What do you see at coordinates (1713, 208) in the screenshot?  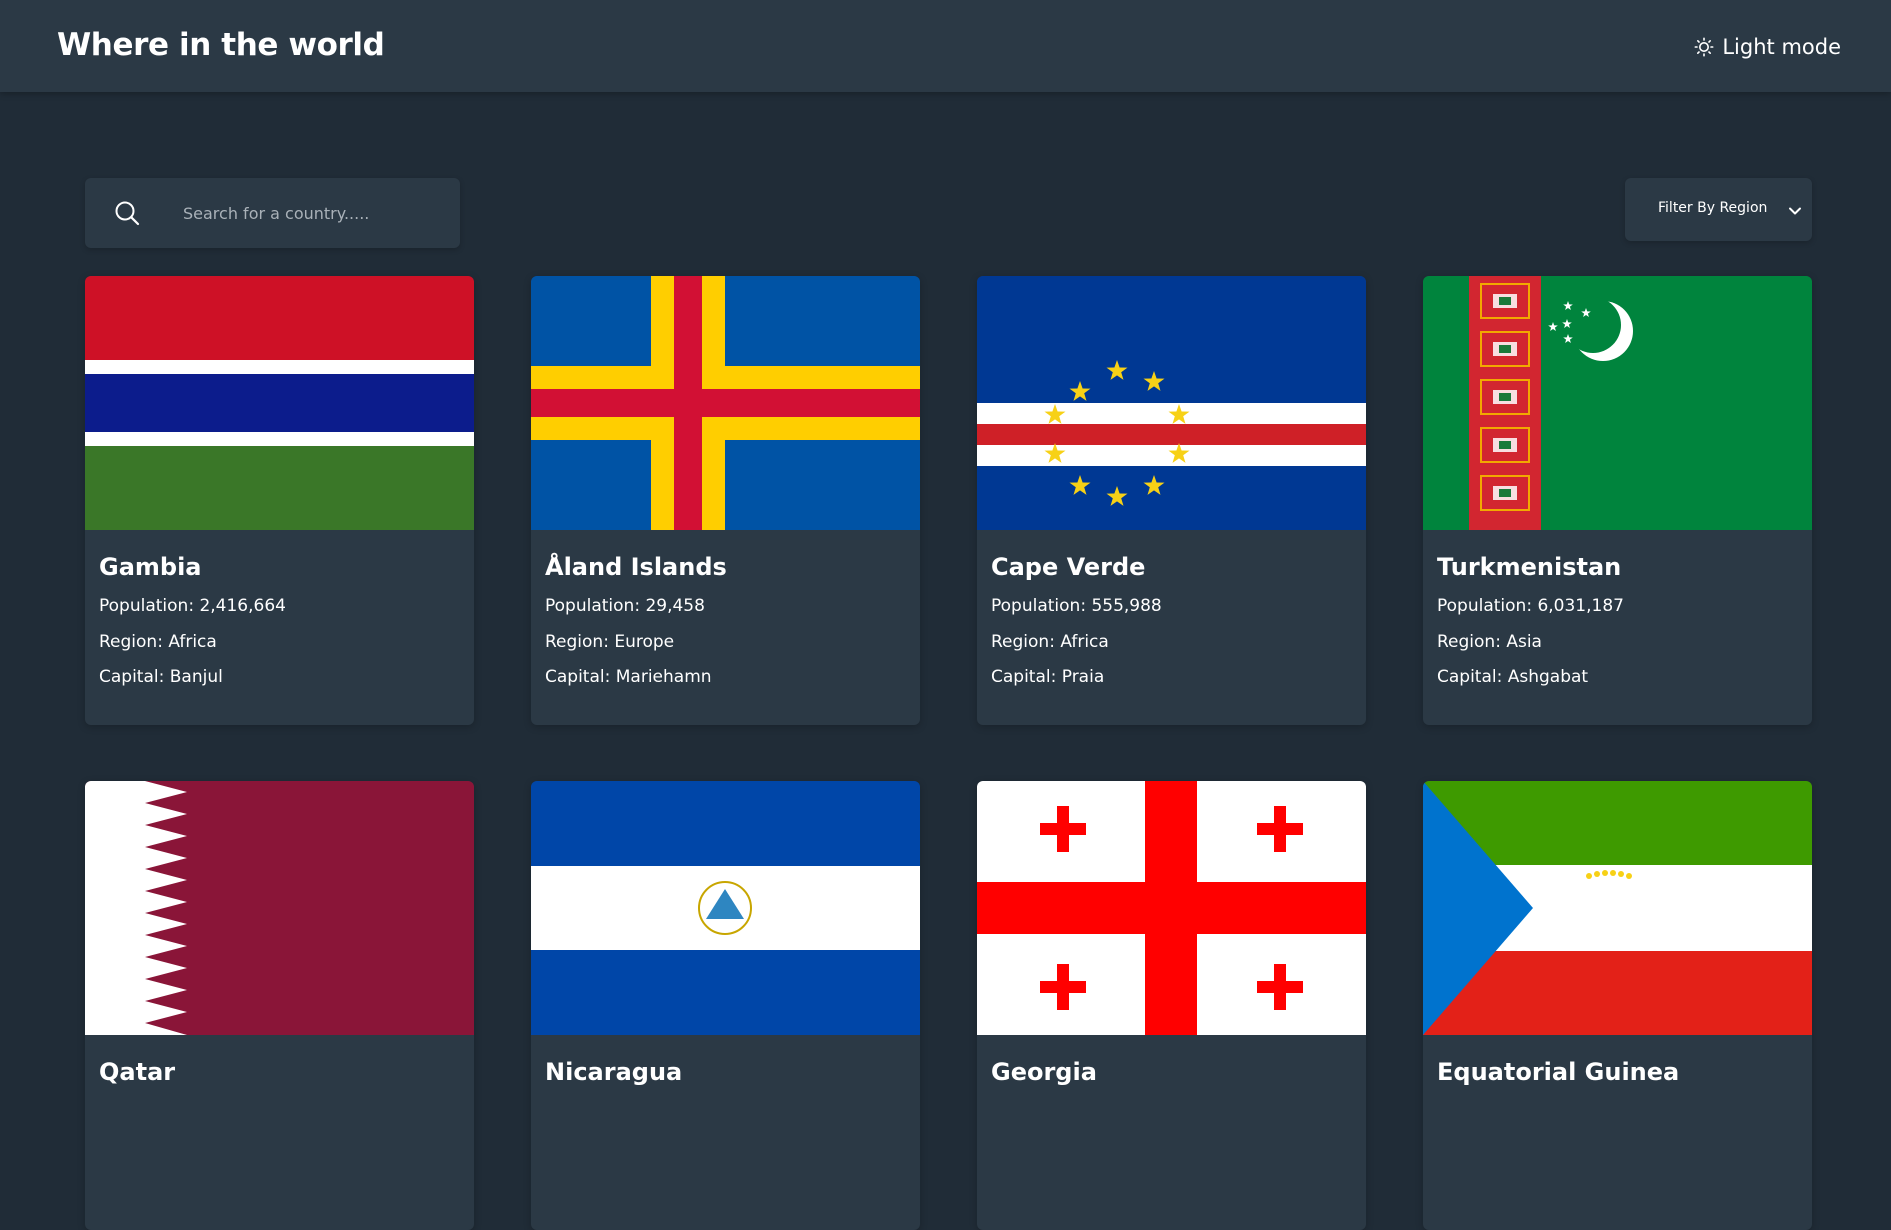 I see `region-filter-label: Filter By Region` at bounding box center [1713, 208].